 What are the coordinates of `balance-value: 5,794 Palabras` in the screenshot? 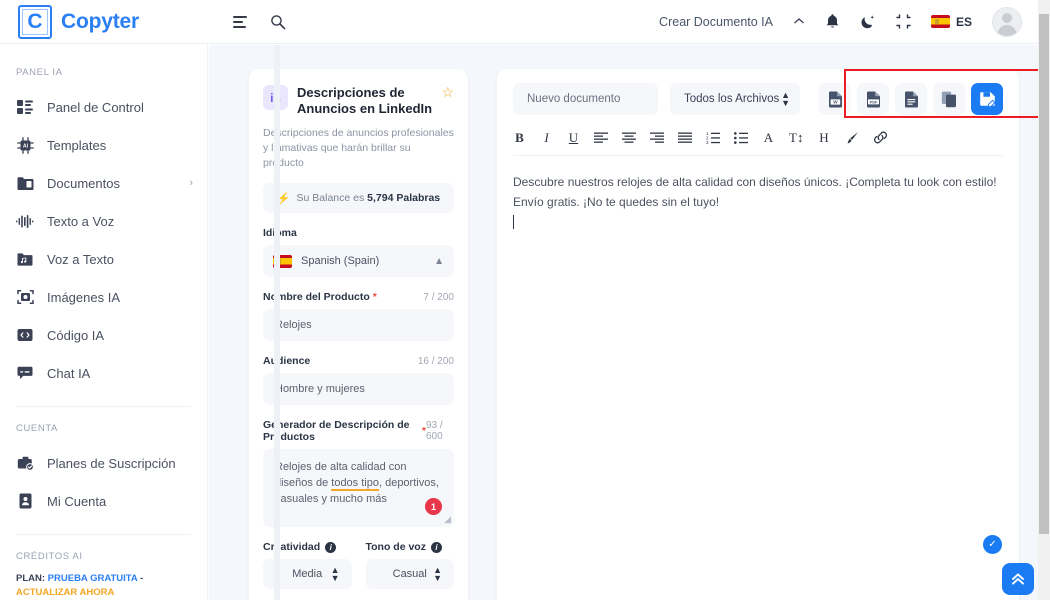 It's located at (404, 198).